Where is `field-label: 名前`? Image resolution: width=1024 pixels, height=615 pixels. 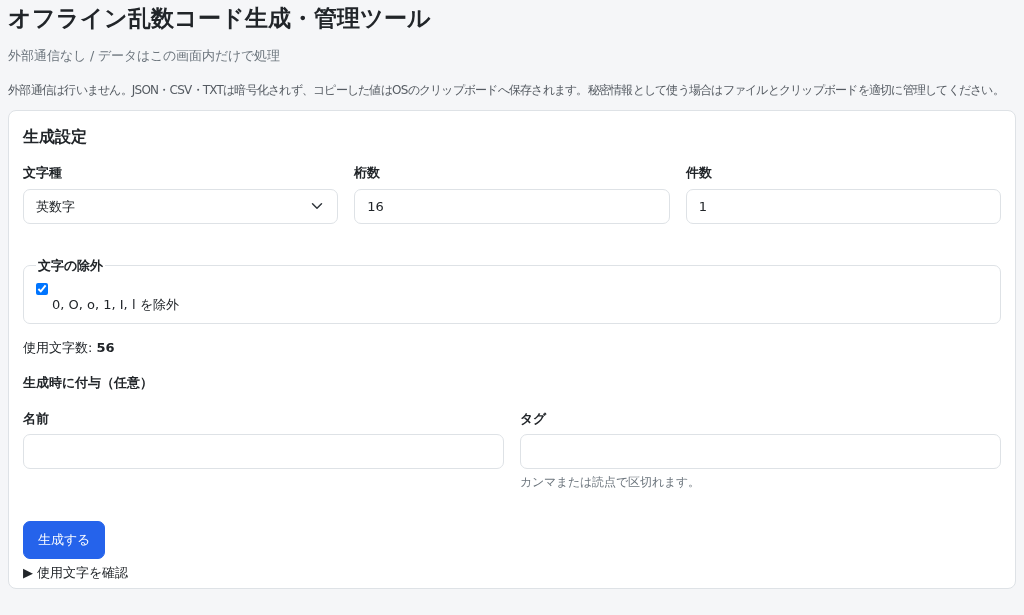 field-label: 名前 is located at coordinates (36, 418).